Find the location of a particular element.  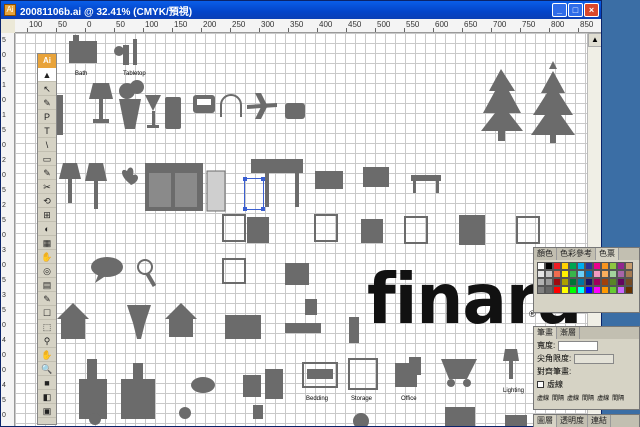

stroke-panel-tabs: 筆畫 漸層 is located at coordinates (586, 333).